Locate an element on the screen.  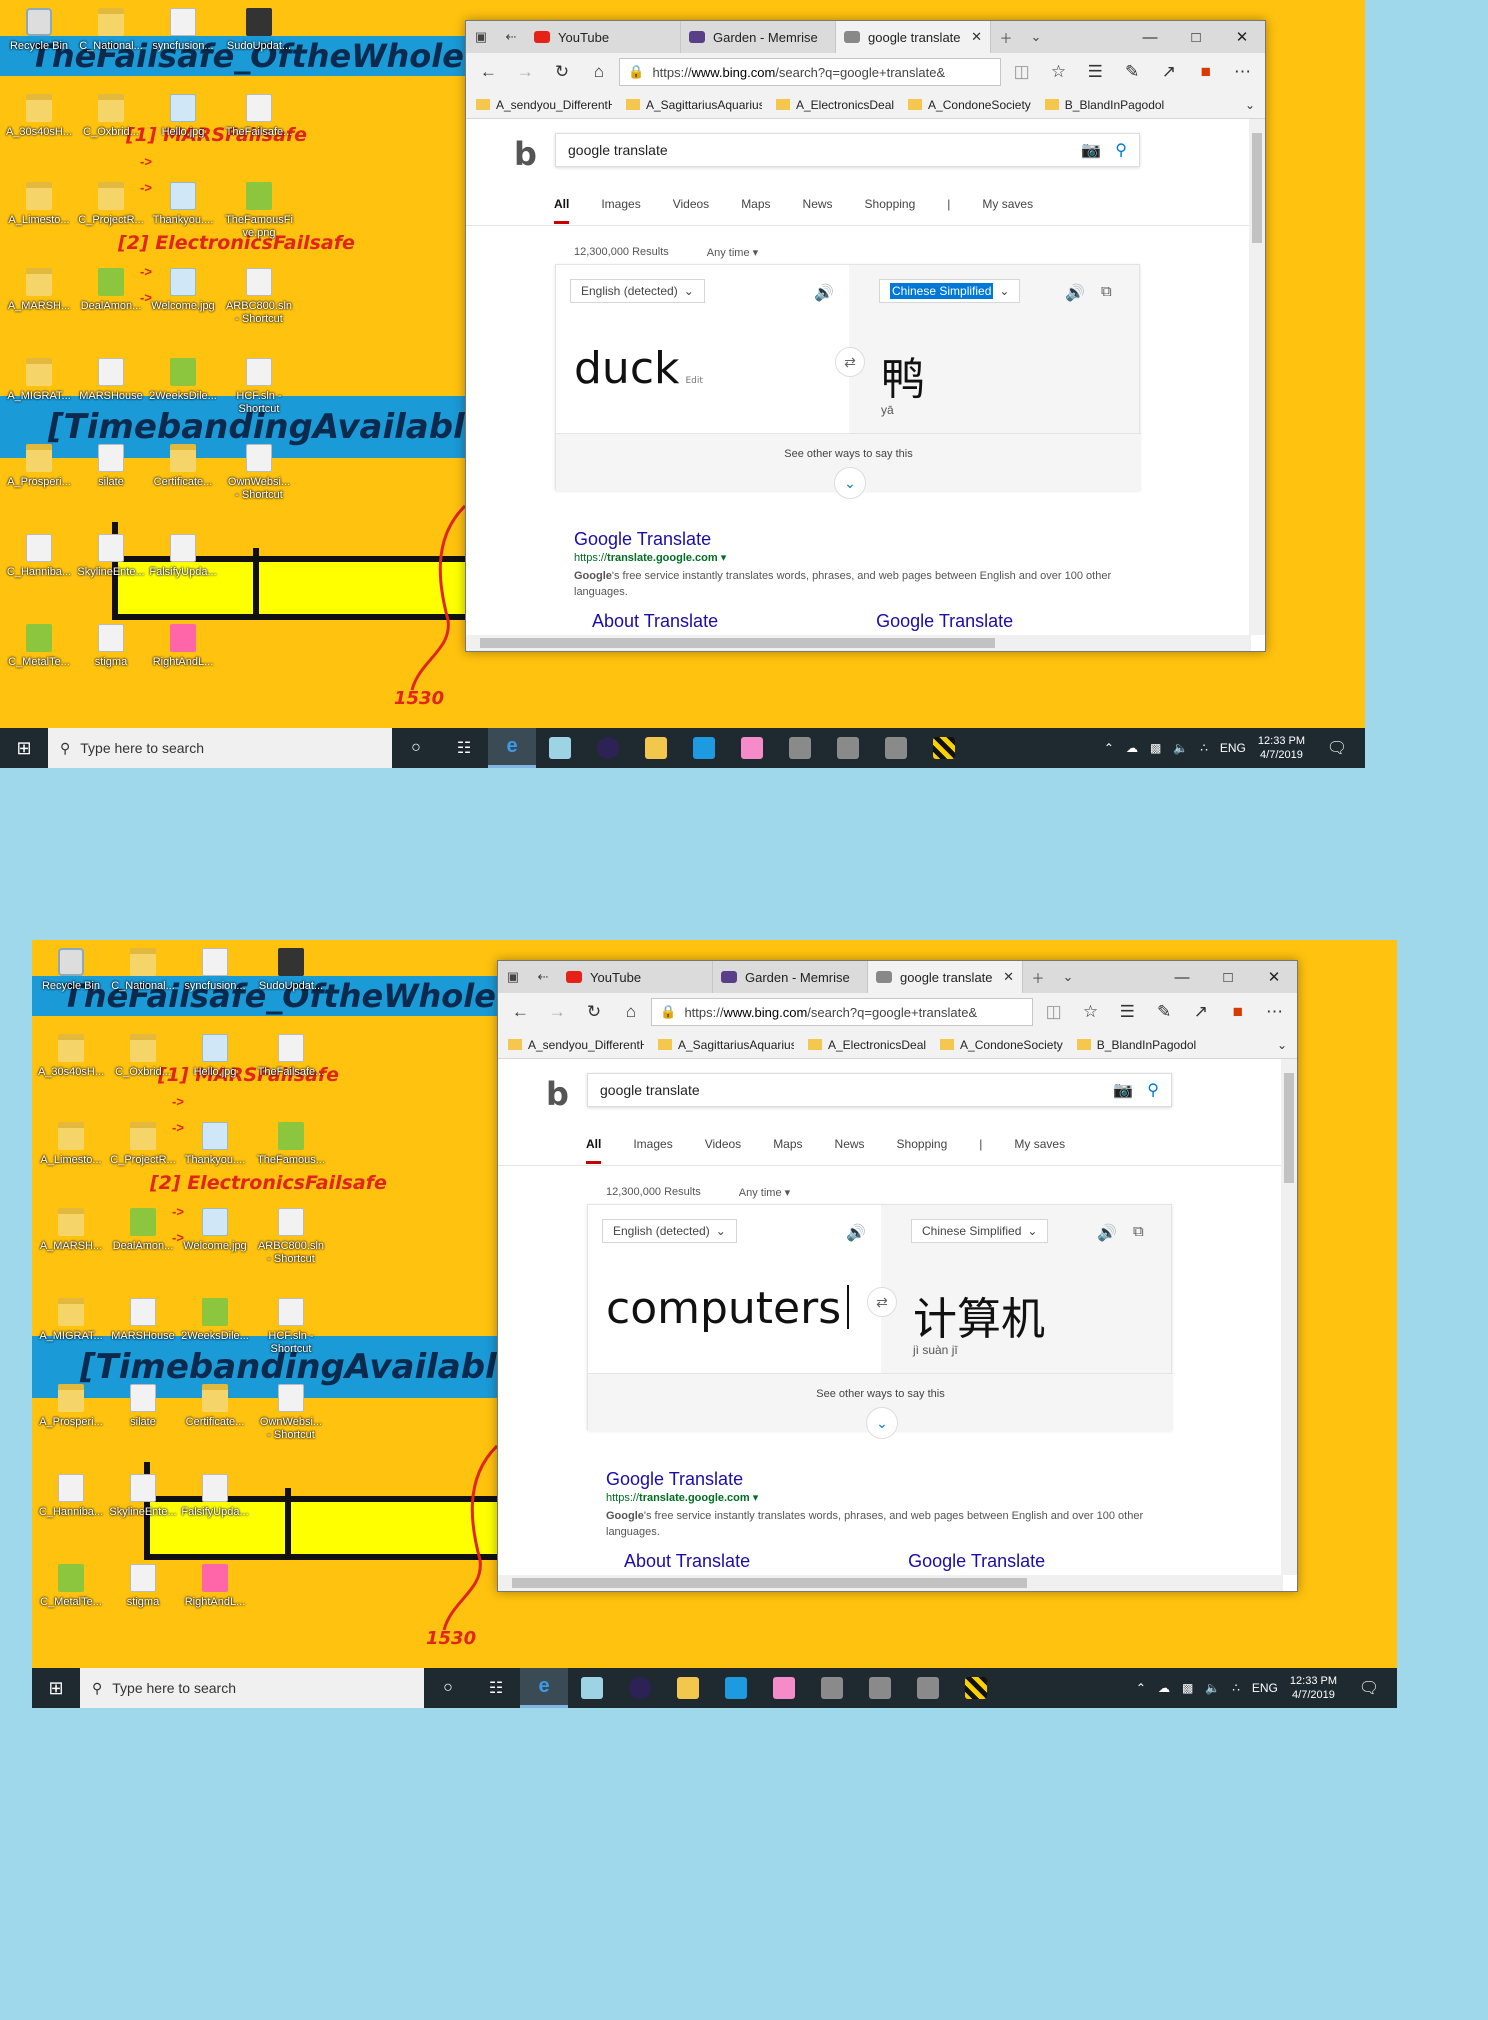
edit-link: Edit is located at coordinates (694, 381).